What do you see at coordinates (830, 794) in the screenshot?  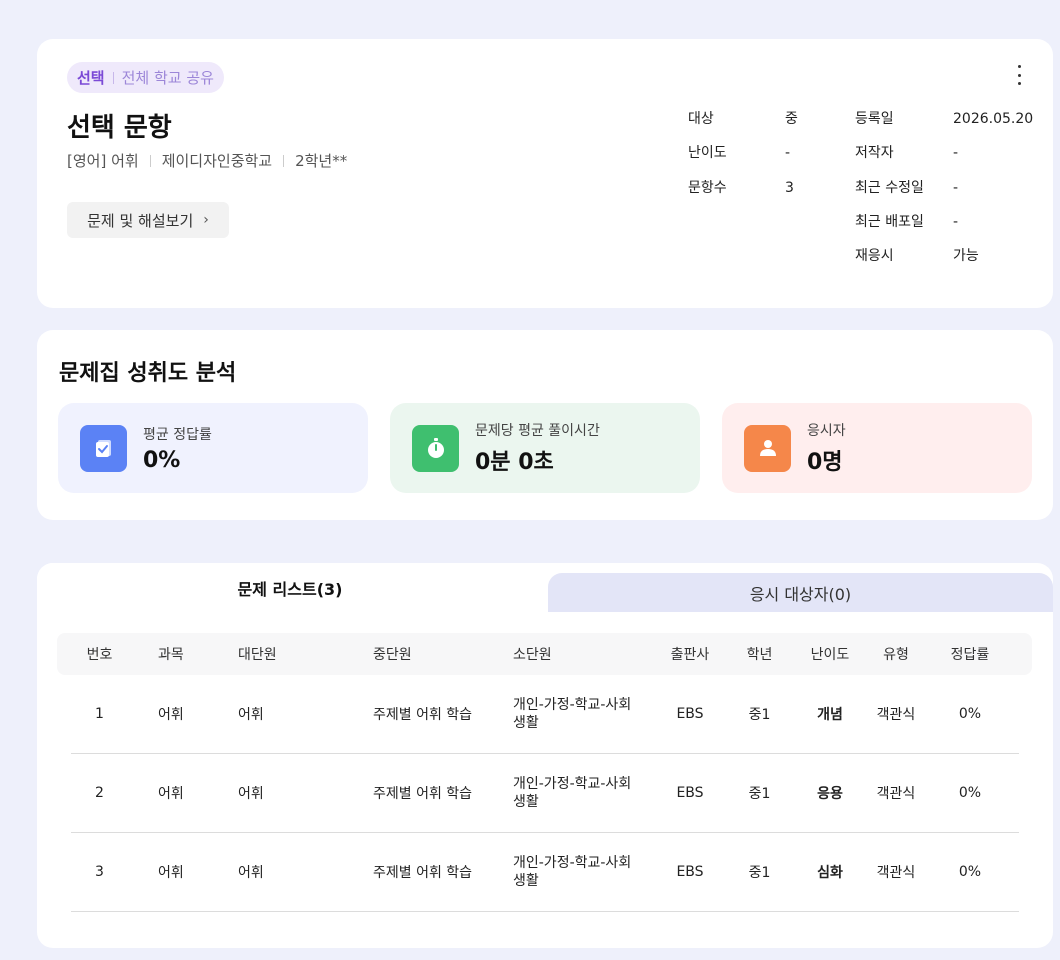 I see `cell-difficulty: 응용` at bounding box center [830, 794].